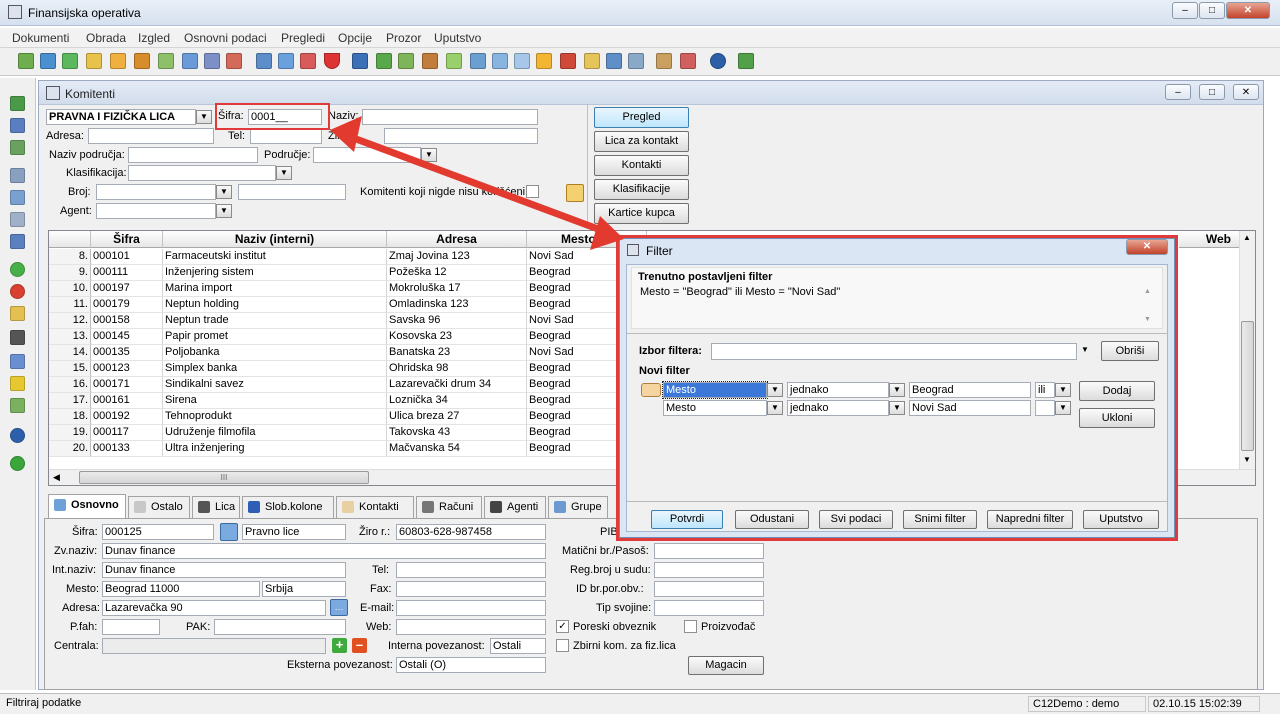 The height and width of the screenshot is (714, 1280). What do you see at coordinates (457, 321) in the screenshot?
I see `grid-cell-adresa: Savska 96` at bounding box center [457, 321].